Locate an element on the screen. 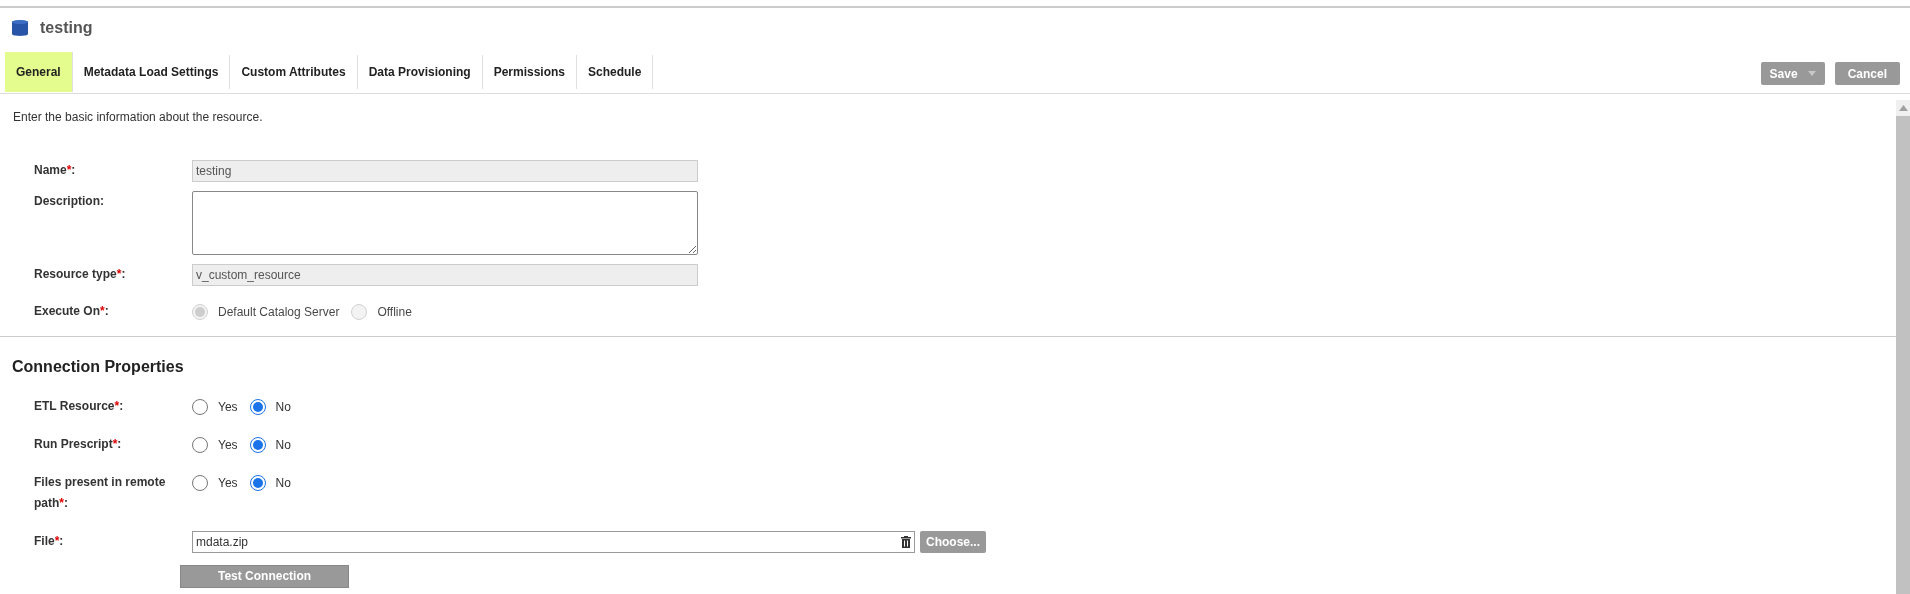 This screenshot has width=1910, height=594. field-label: Name*: is located at coordinates (55, 170).